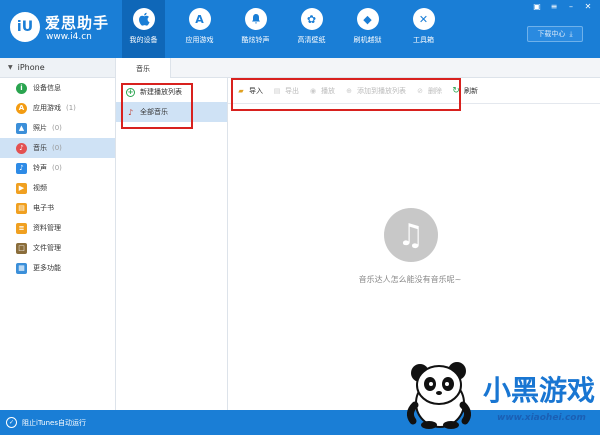 This screenshot has width=600, height=435. What do you see at coordinates (554, 7) in the screenshot?
I see `menu-icon: ≡` at bounding box center [554, 7].